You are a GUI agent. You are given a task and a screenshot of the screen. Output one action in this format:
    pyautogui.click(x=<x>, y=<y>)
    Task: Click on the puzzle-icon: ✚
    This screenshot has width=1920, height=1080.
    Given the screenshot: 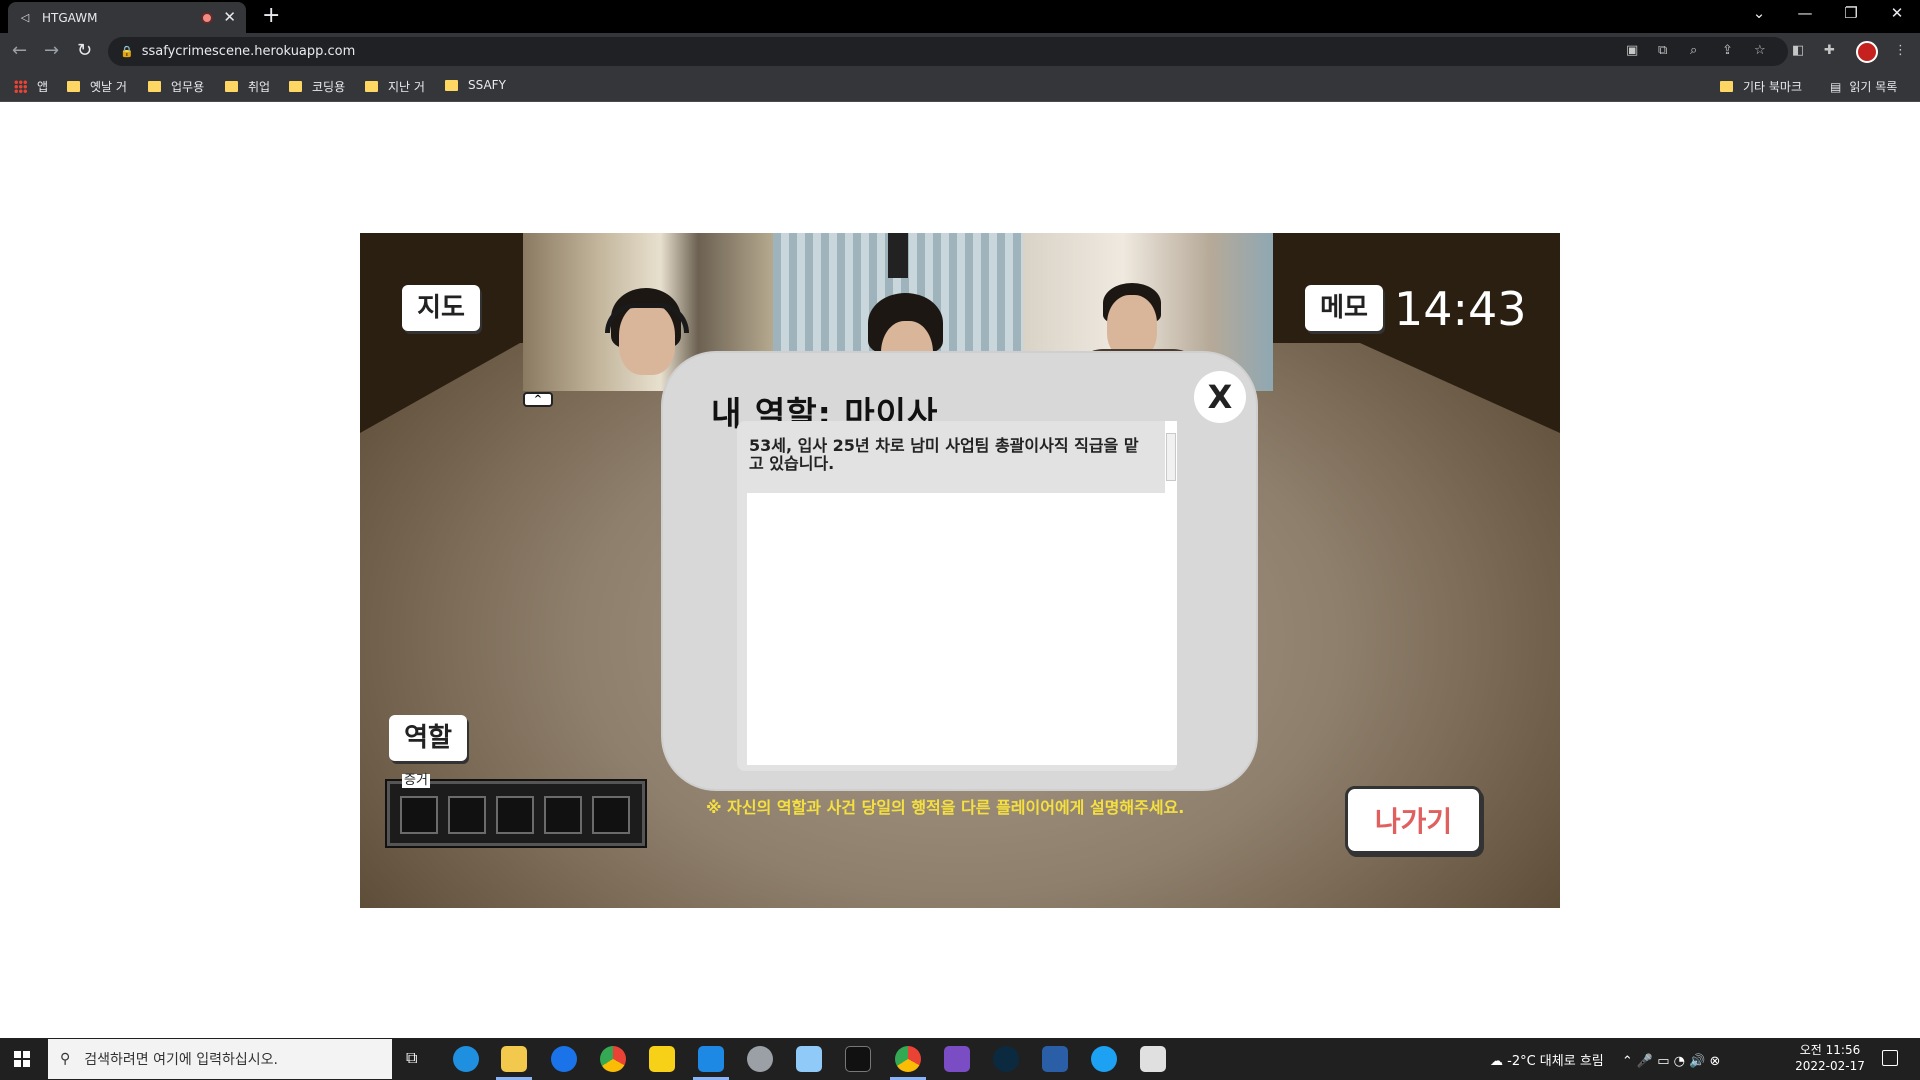 What is the action you would take?
    pyautogui.click(x=1829, y=50)
    